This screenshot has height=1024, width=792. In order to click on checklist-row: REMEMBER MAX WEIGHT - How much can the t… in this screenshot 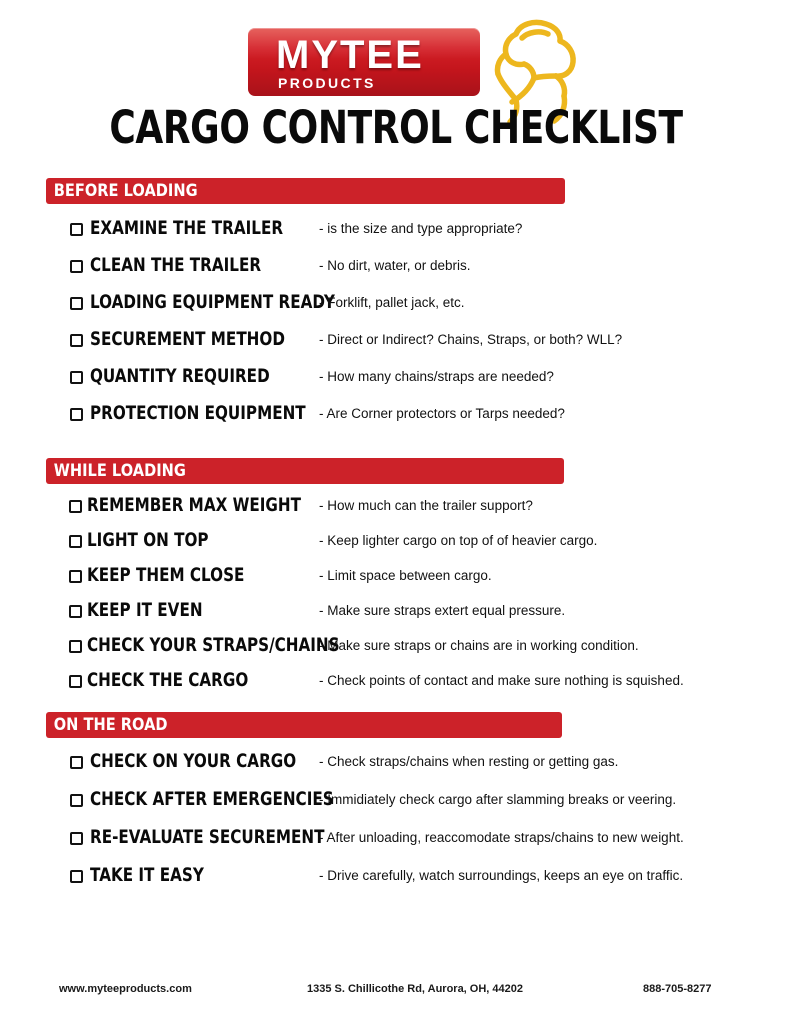, I will do `click(305, 506)`.